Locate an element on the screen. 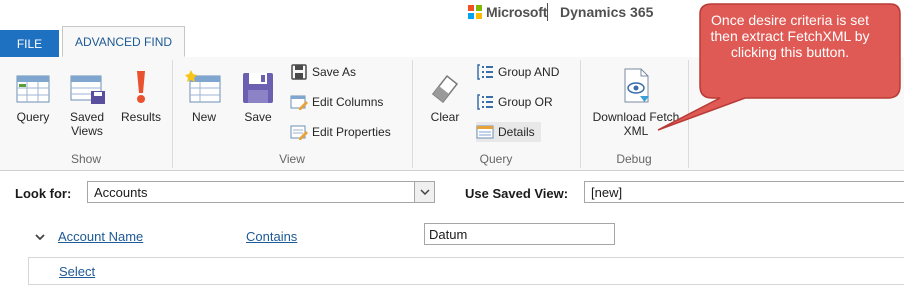 Image resolution: width=904 pixels, height=307 pixels. tab-file: FILE is located at coordinates (29, 44).